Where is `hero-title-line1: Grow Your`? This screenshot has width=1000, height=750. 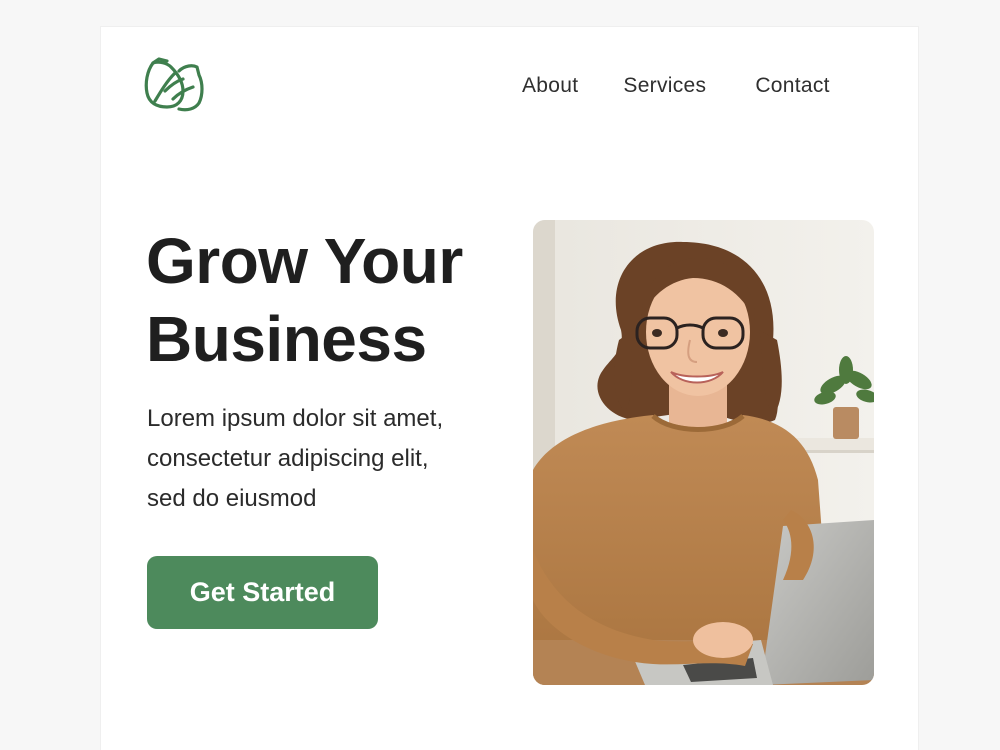
hero-title-line1: Grow Your is located at coordinates (304, 261).